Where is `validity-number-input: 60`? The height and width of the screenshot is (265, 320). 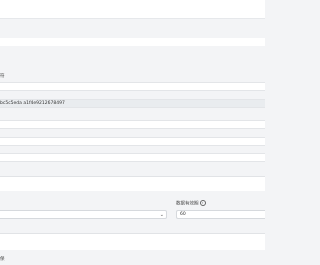 validity-number-input: 60 is located at coordinates (220, 214).